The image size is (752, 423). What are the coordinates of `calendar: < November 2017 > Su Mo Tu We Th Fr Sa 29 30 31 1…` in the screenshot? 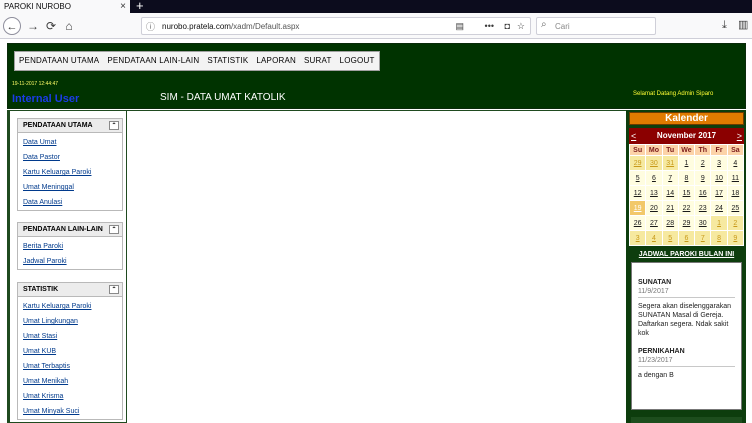 It's located at (686, 187).